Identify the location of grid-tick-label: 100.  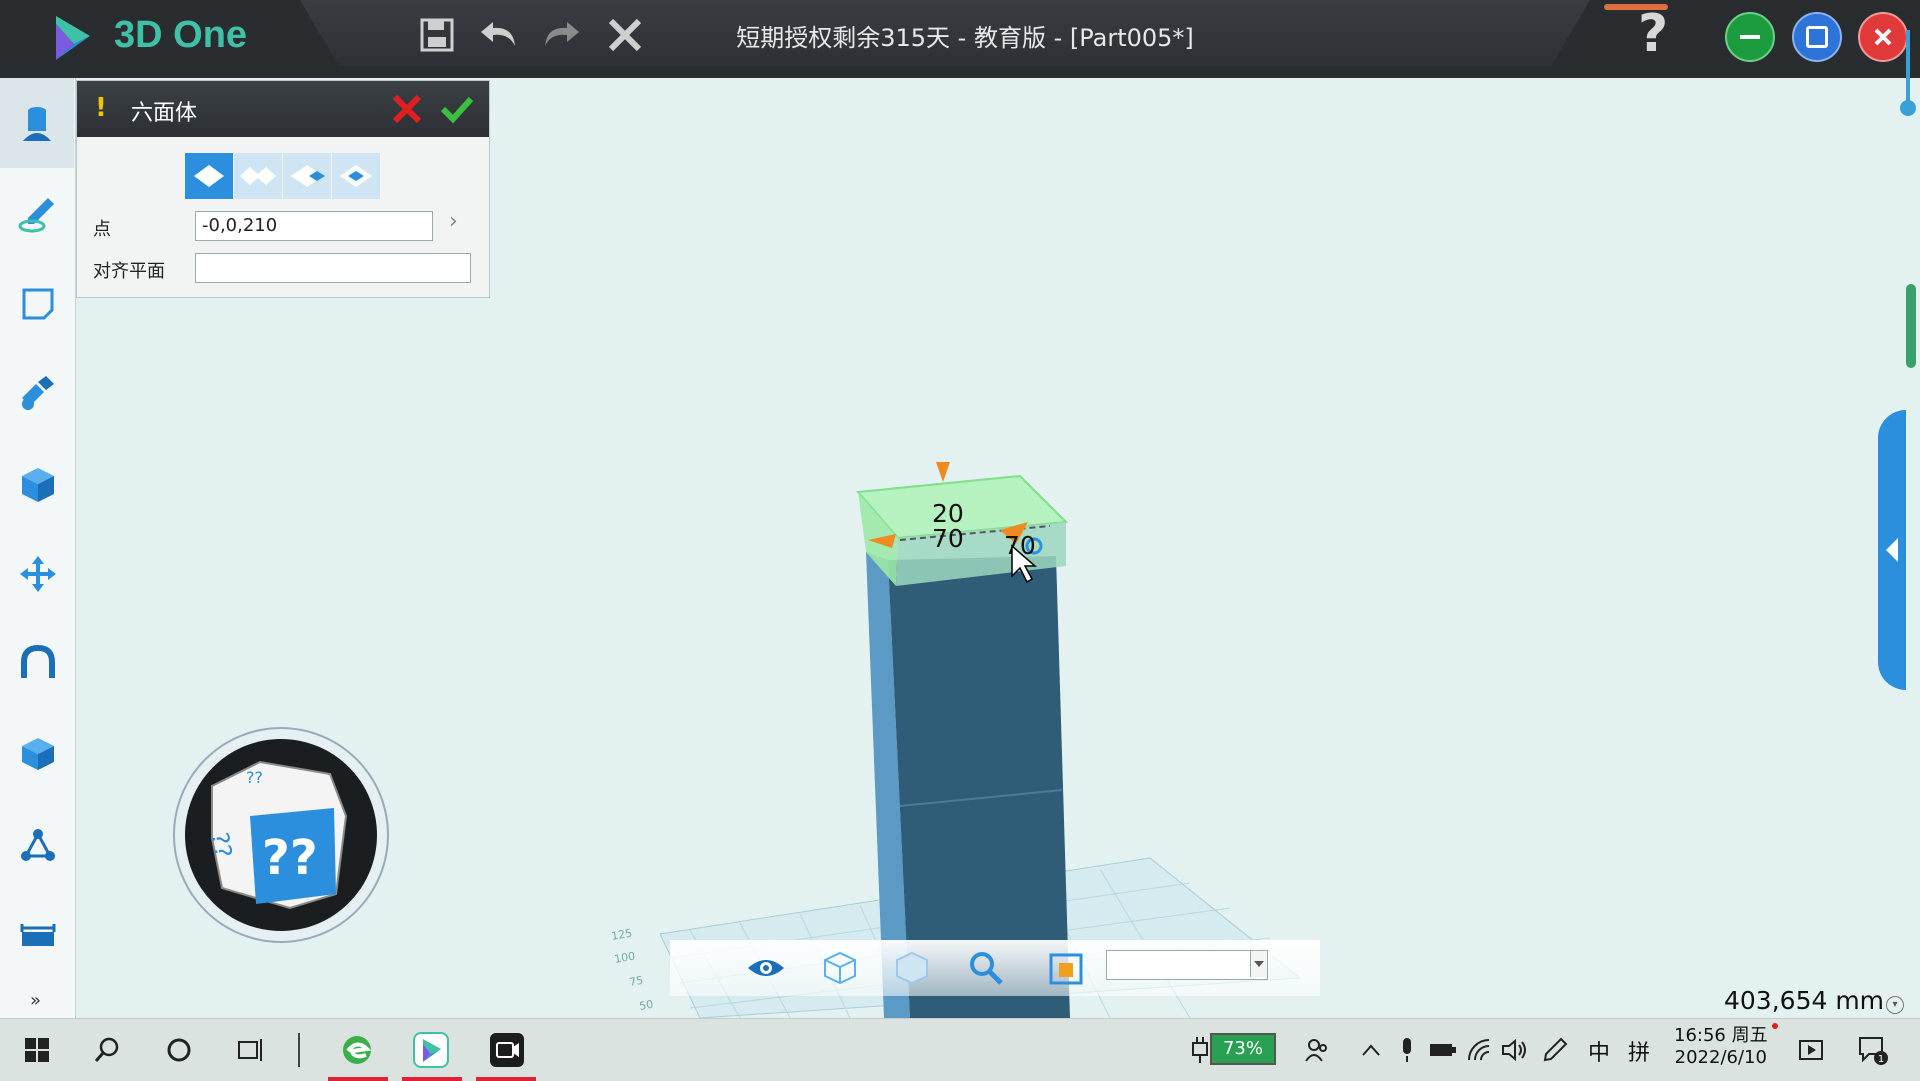
(624, 958).